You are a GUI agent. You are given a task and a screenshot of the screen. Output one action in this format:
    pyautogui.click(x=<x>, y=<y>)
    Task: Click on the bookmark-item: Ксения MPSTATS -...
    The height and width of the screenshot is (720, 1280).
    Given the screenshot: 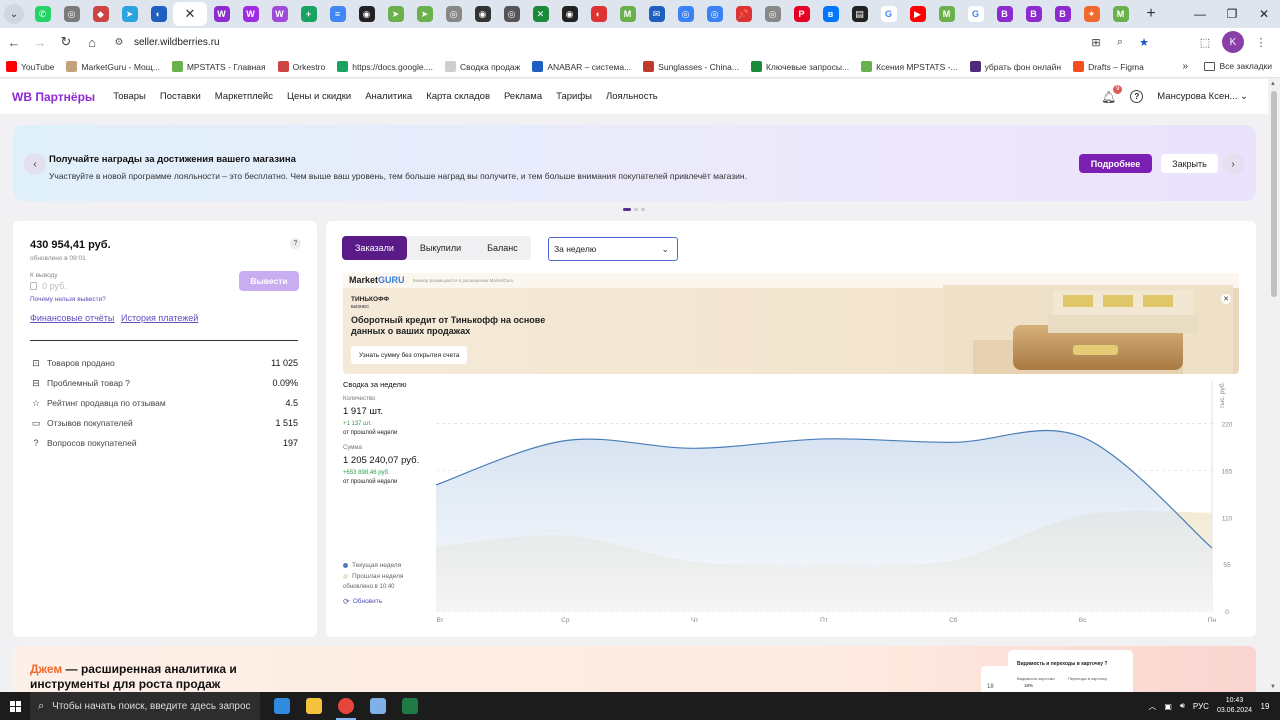 What is the action you would take?
    pyautogui.click(x=909, y=66)
    